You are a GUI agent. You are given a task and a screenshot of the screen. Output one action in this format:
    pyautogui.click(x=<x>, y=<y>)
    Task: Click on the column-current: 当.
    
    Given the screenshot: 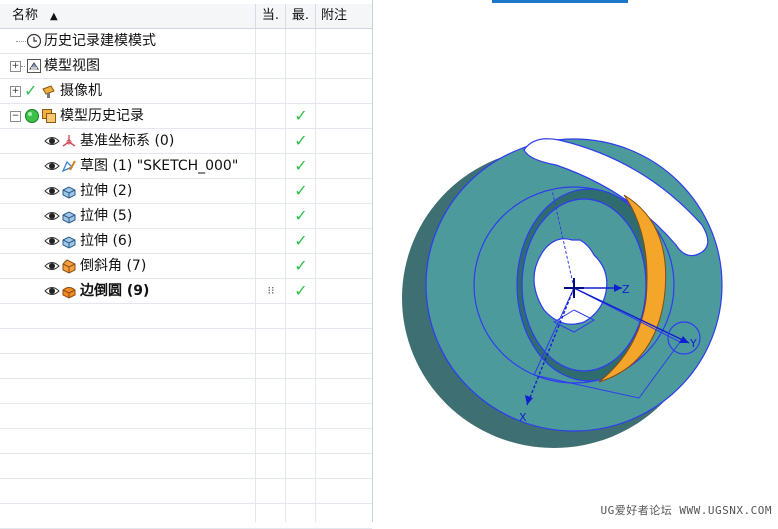 What is the action you would take?
    pyautogui.click(x=271, y=16)
    